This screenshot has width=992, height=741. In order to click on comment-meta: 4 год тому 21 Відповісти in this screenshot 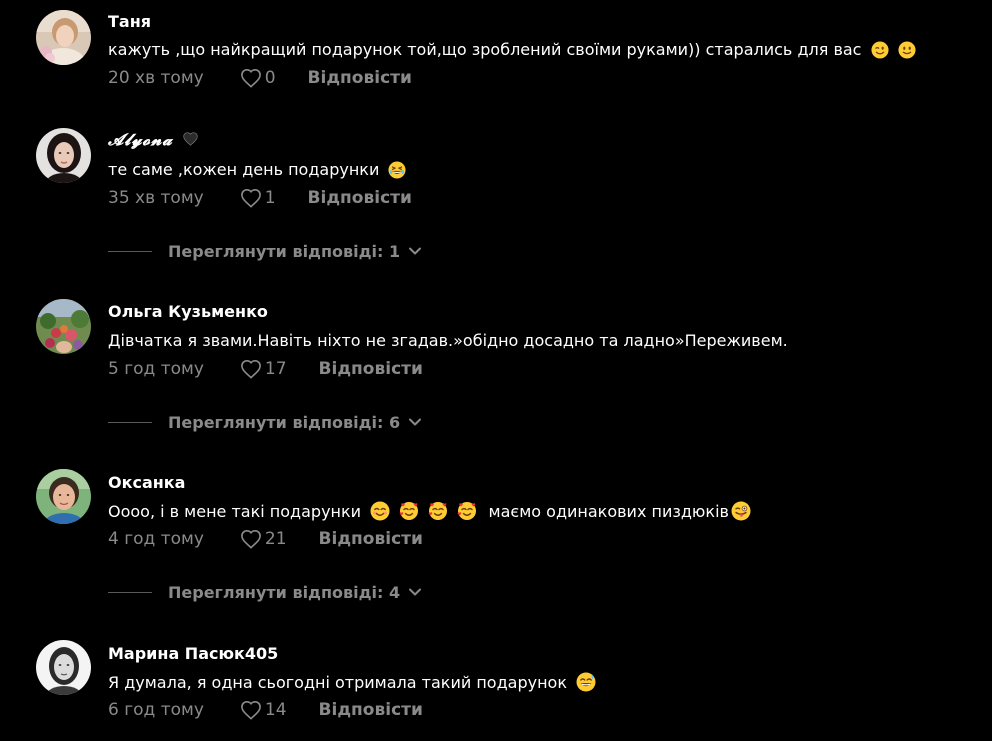, I will do `click(265, 539)`.